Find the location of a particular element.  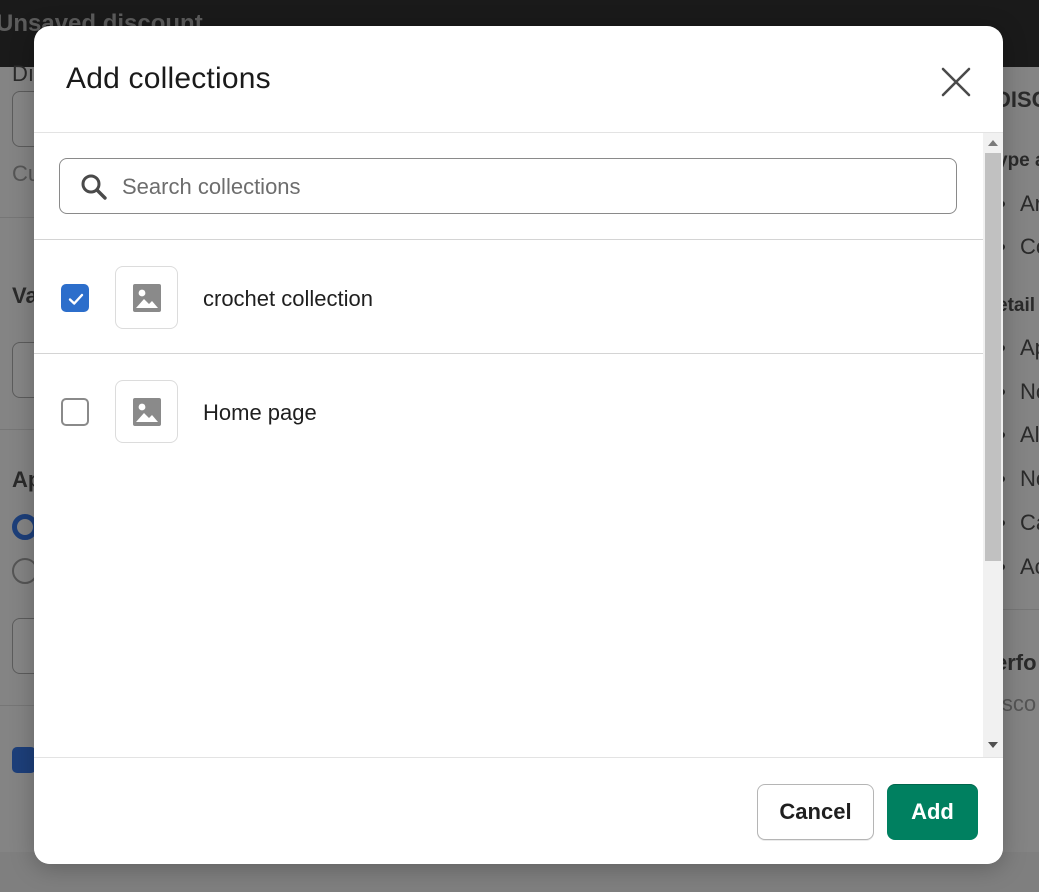

bg-checkbox is located at coordinates (24, 760).